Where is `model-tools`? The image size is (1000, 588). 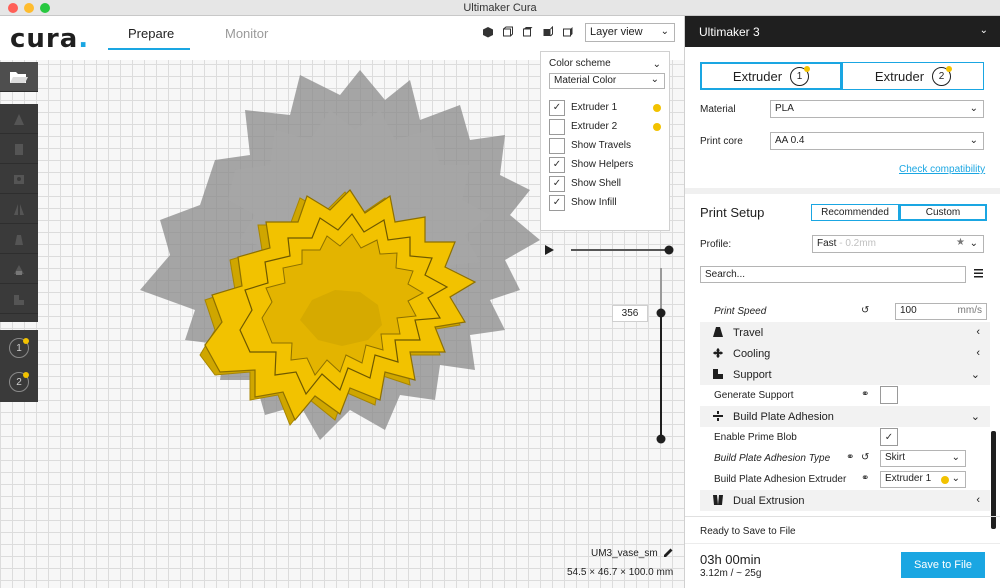
model-tools is located at coordinates (19, 213).